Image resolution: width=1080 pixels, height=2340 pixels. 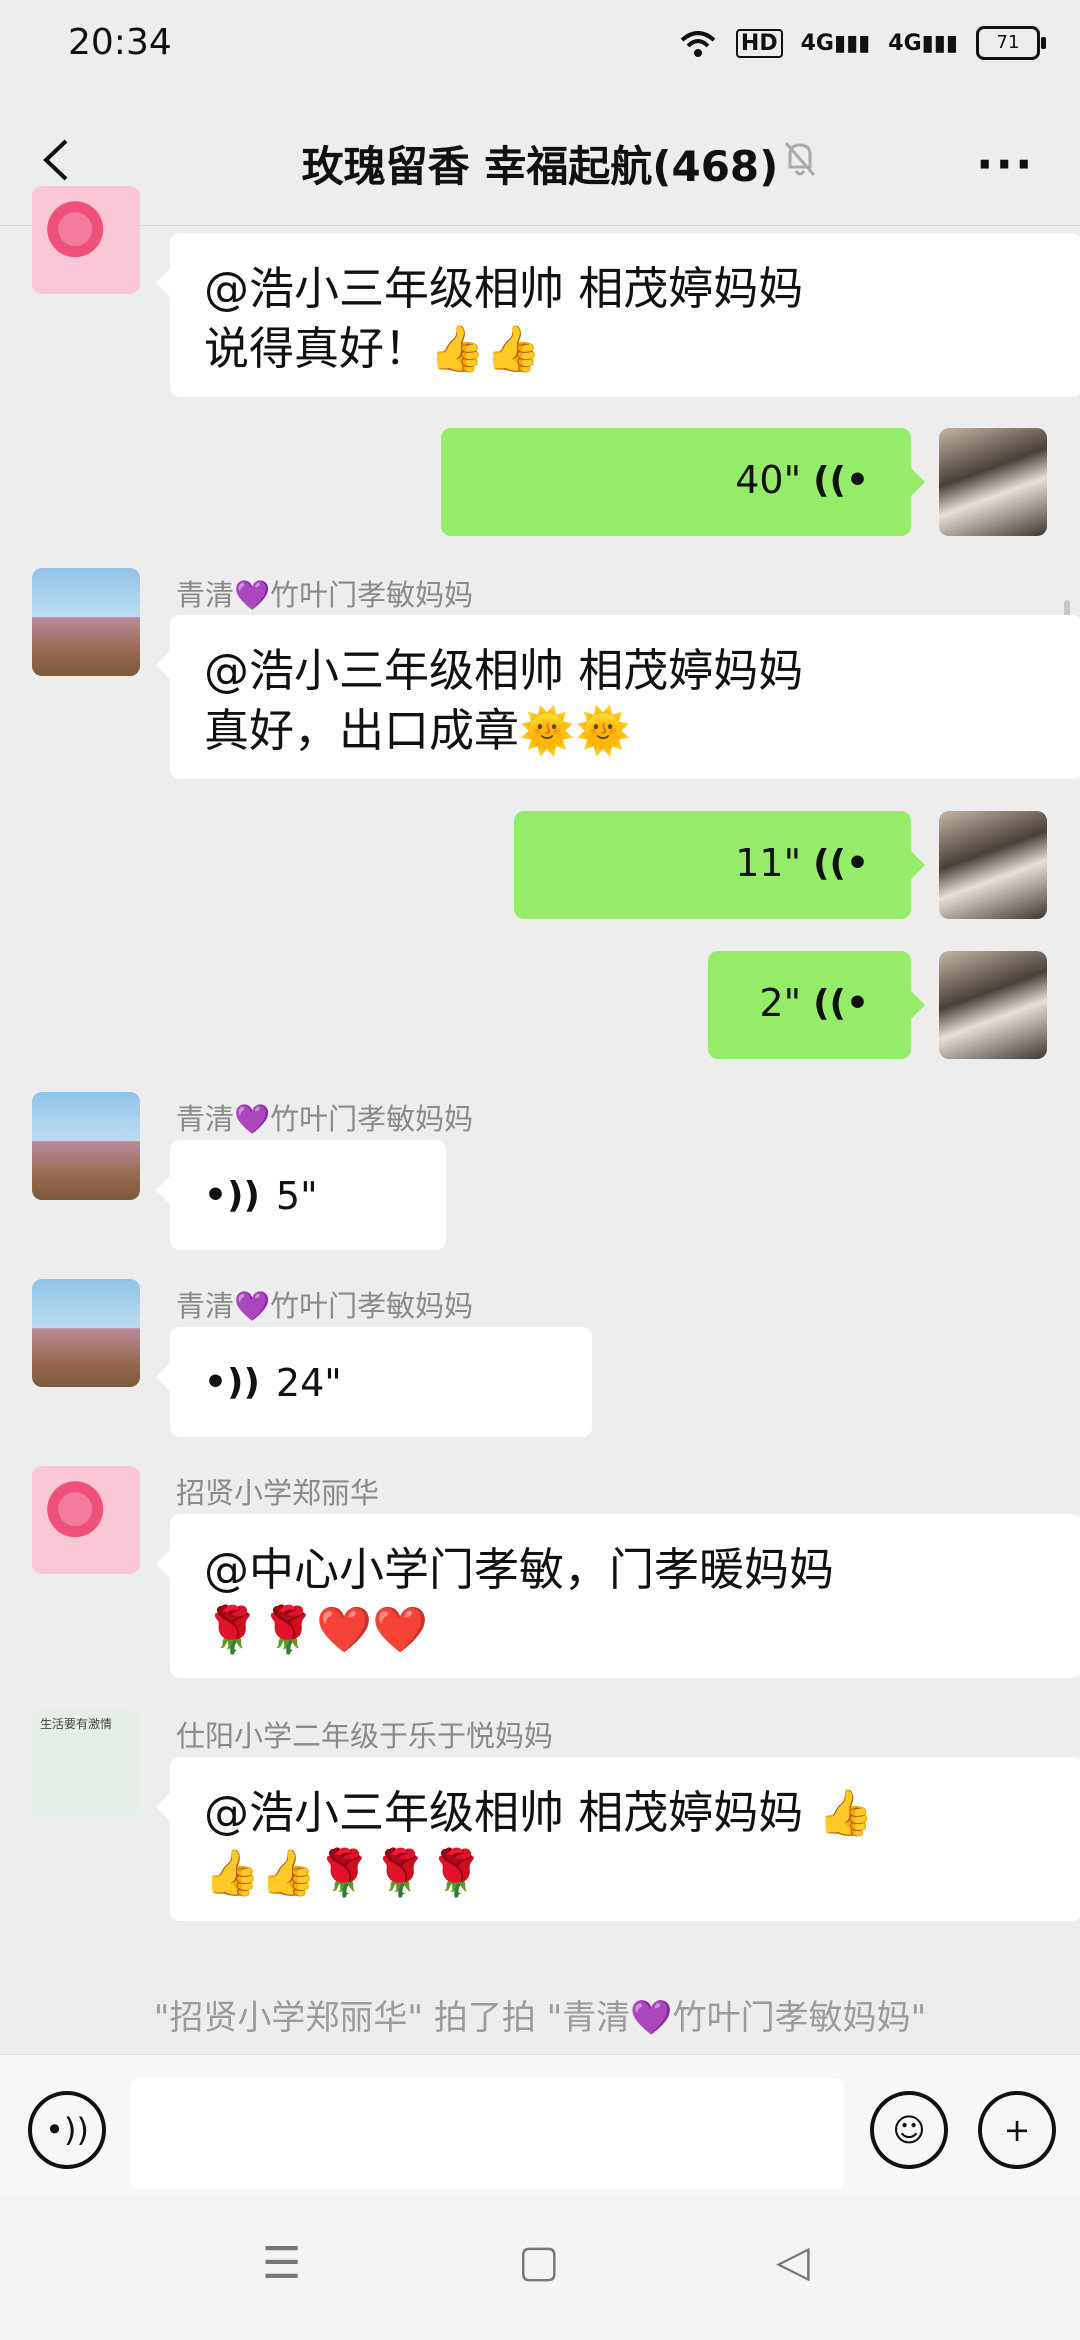 I want to click on voice-message-bubble: •)) 5", so click(x=301, y=1195).